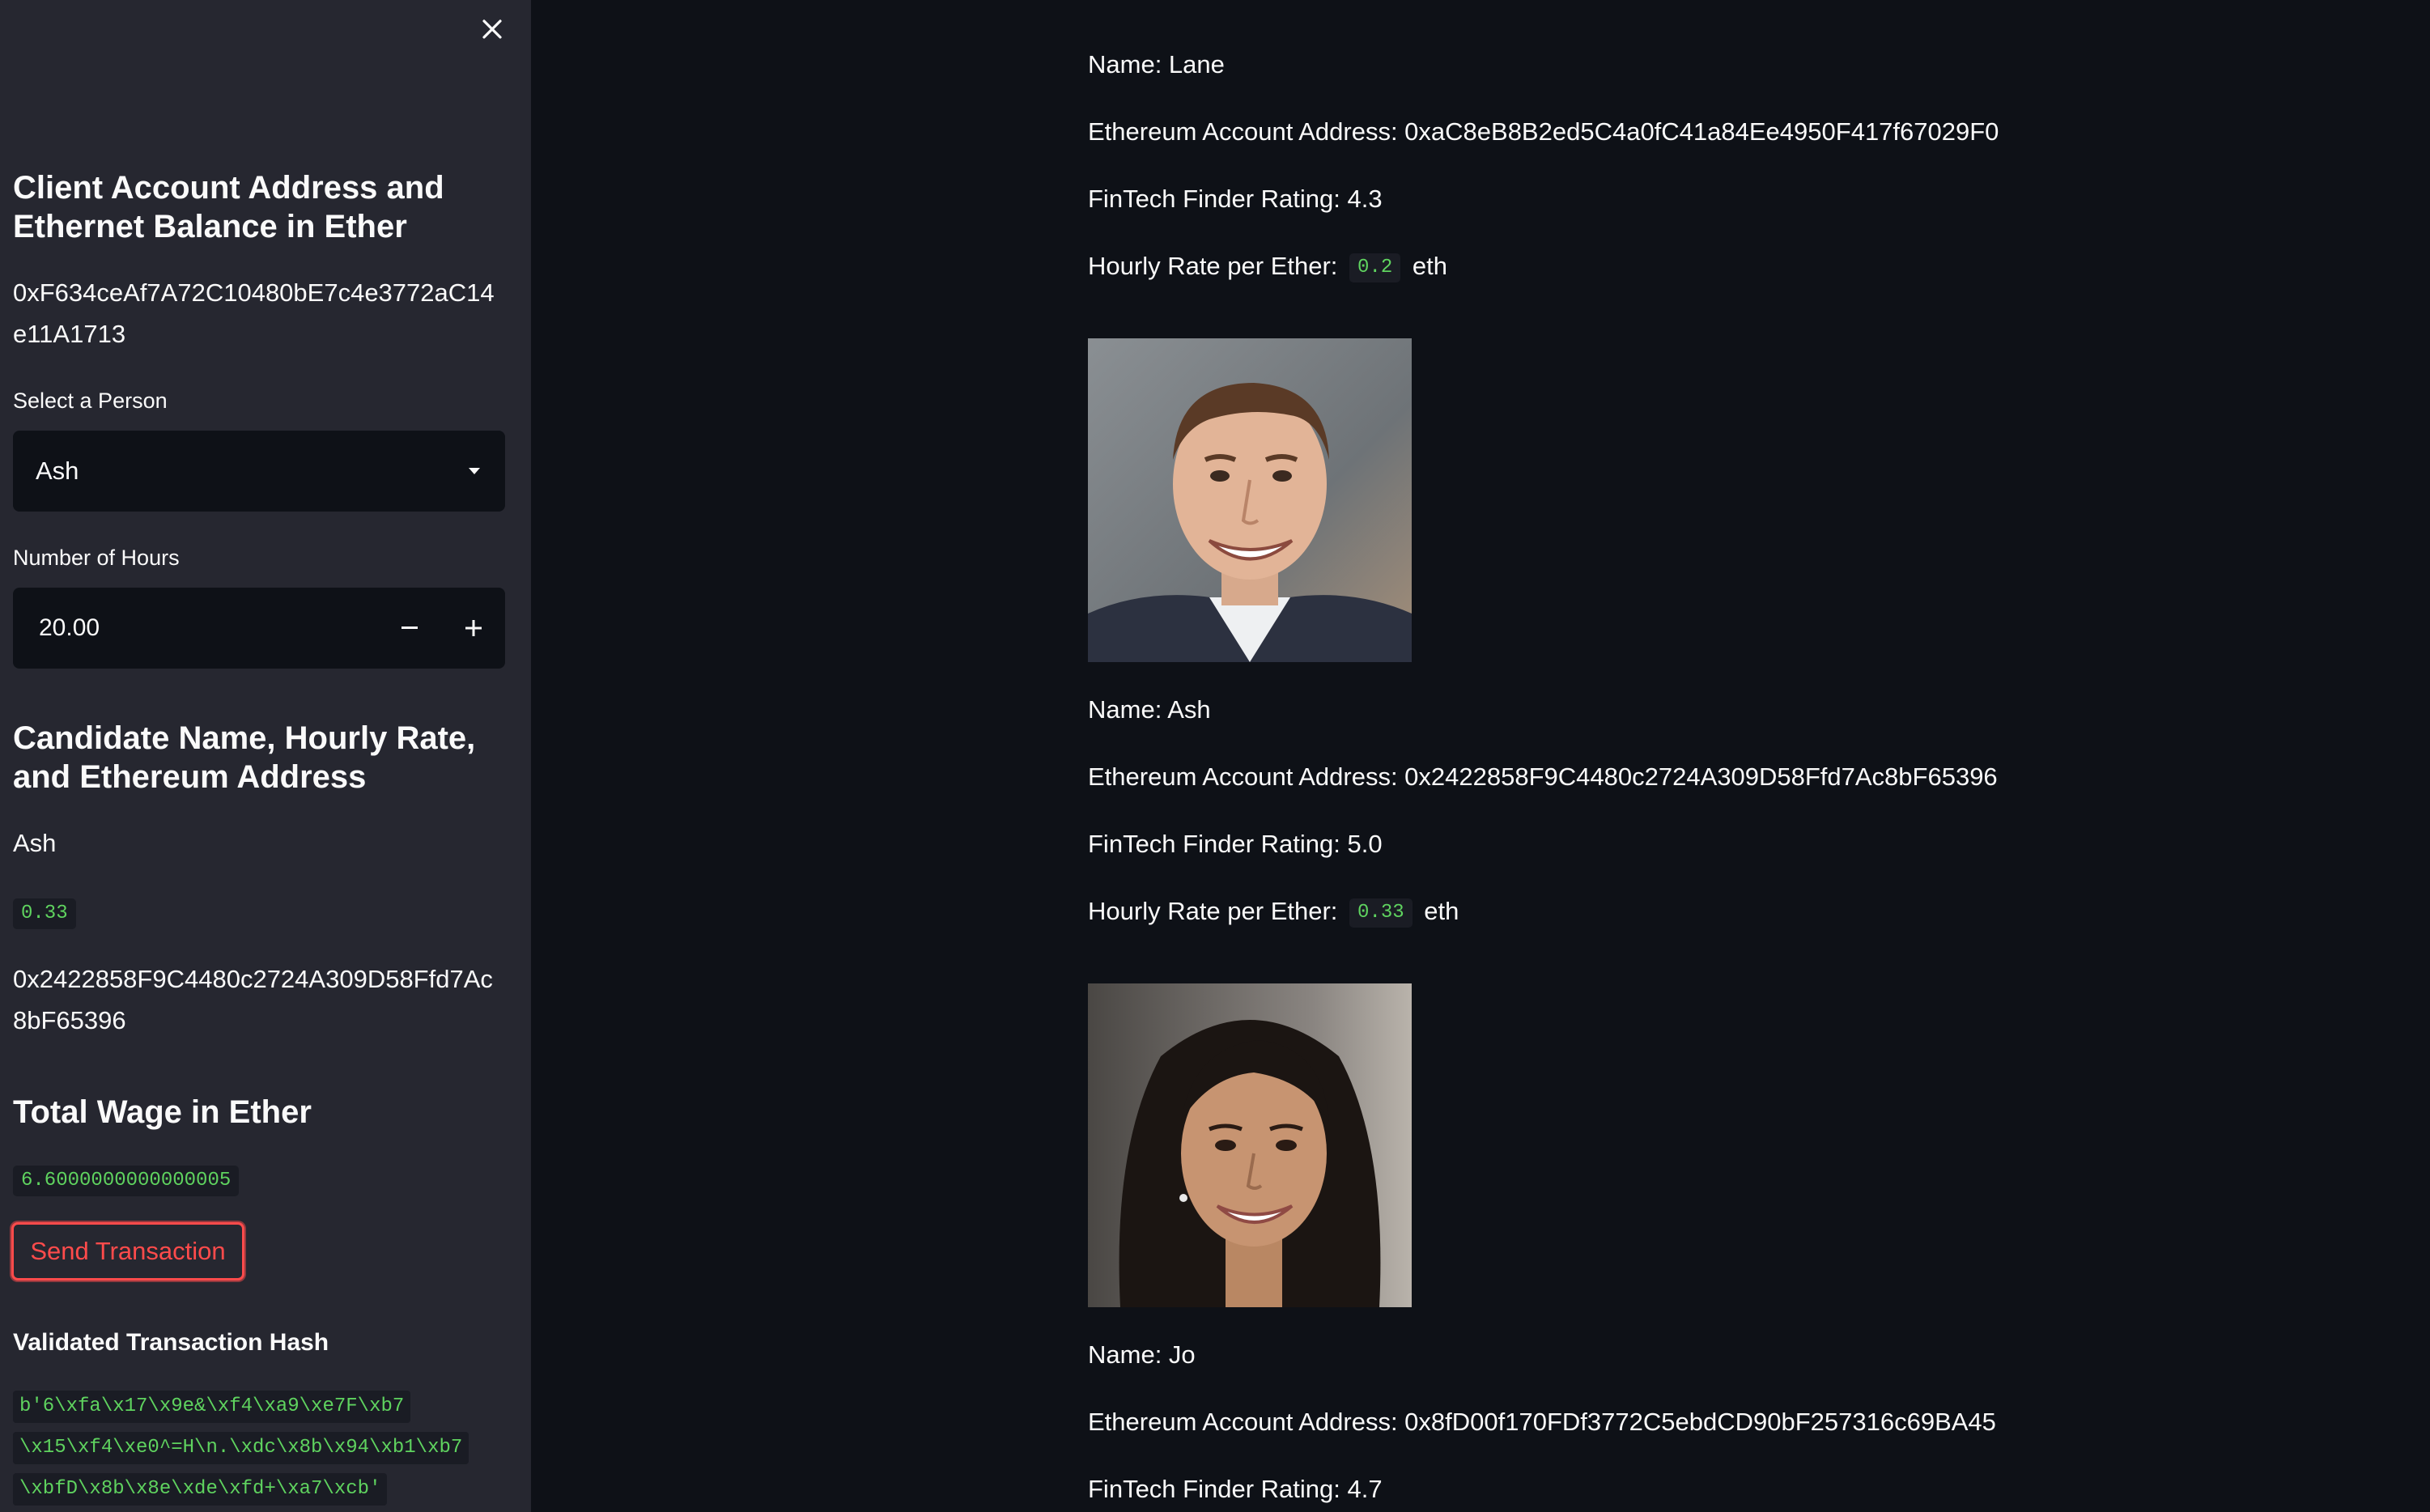 This screenshot has width=2430, height=1512. I want to click on increment-button, so click(473, 628).